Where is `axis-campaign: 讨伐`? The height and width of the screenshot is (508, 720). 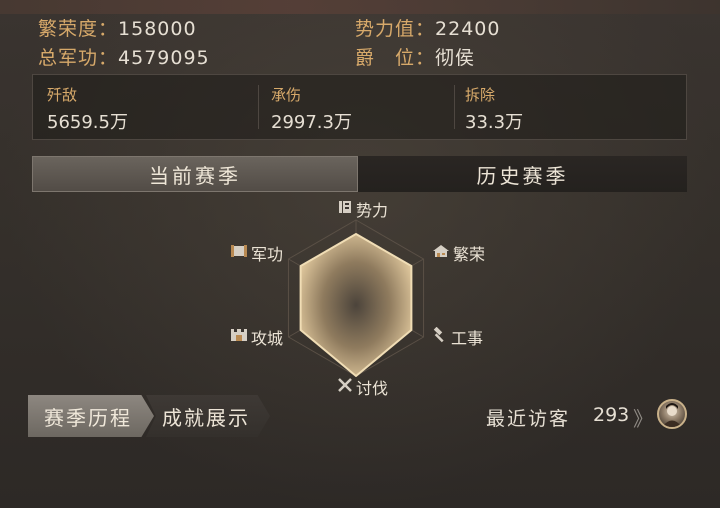
axis-campaign: 讨伐 is located at coordinates (362, 387).